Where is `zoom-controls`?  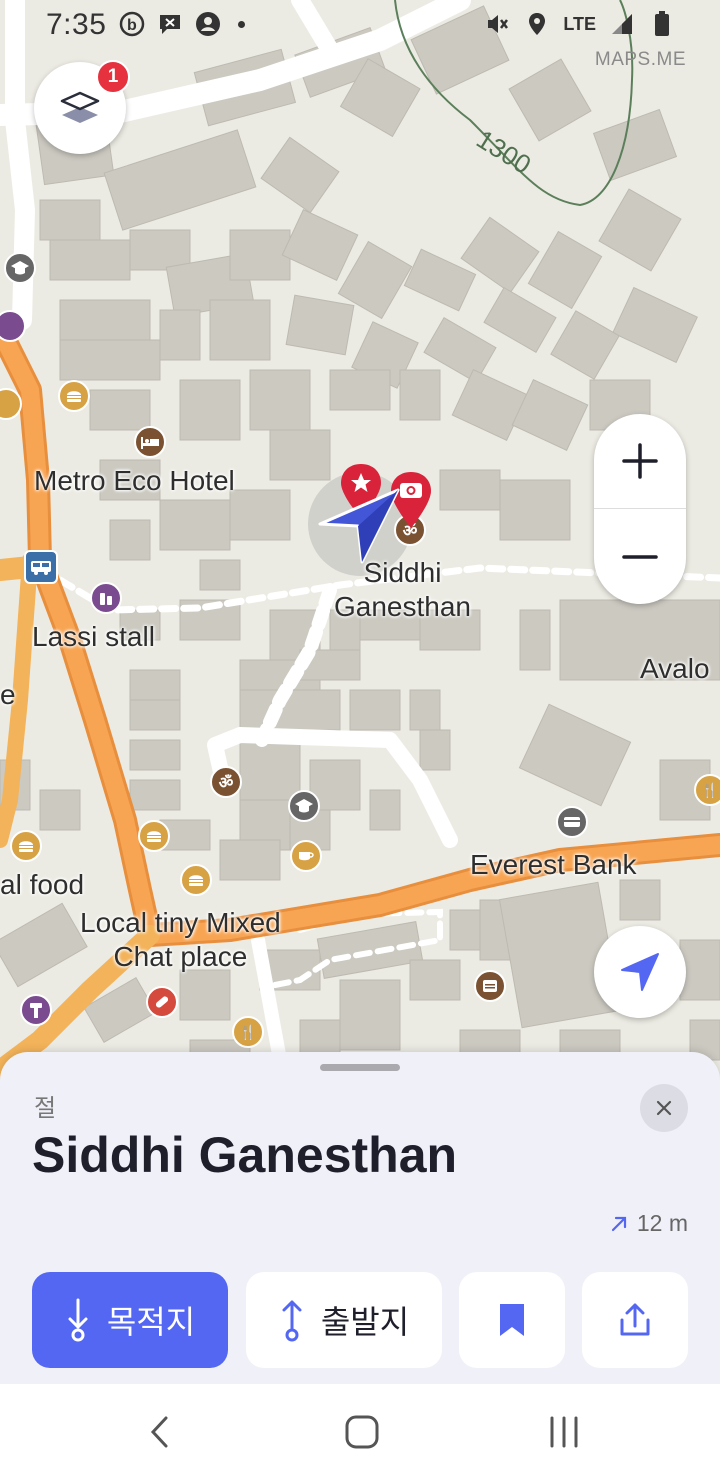 zoom-controls is located at coordinates (640, 509).